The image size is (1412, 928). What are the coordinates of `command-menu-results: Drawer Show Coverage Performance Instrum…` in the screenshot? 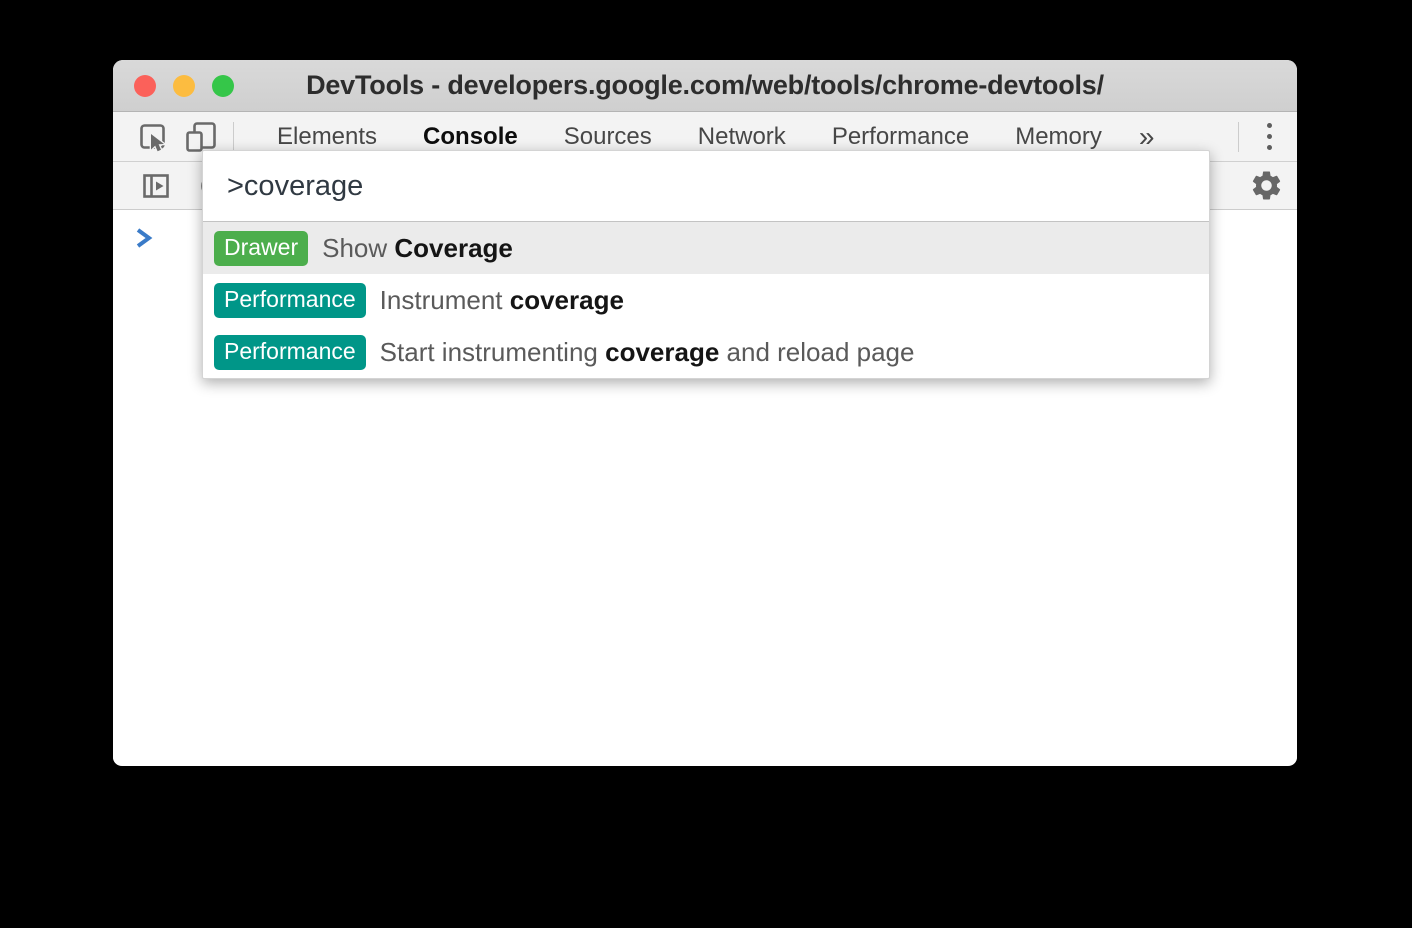 It's located at (706, 300).